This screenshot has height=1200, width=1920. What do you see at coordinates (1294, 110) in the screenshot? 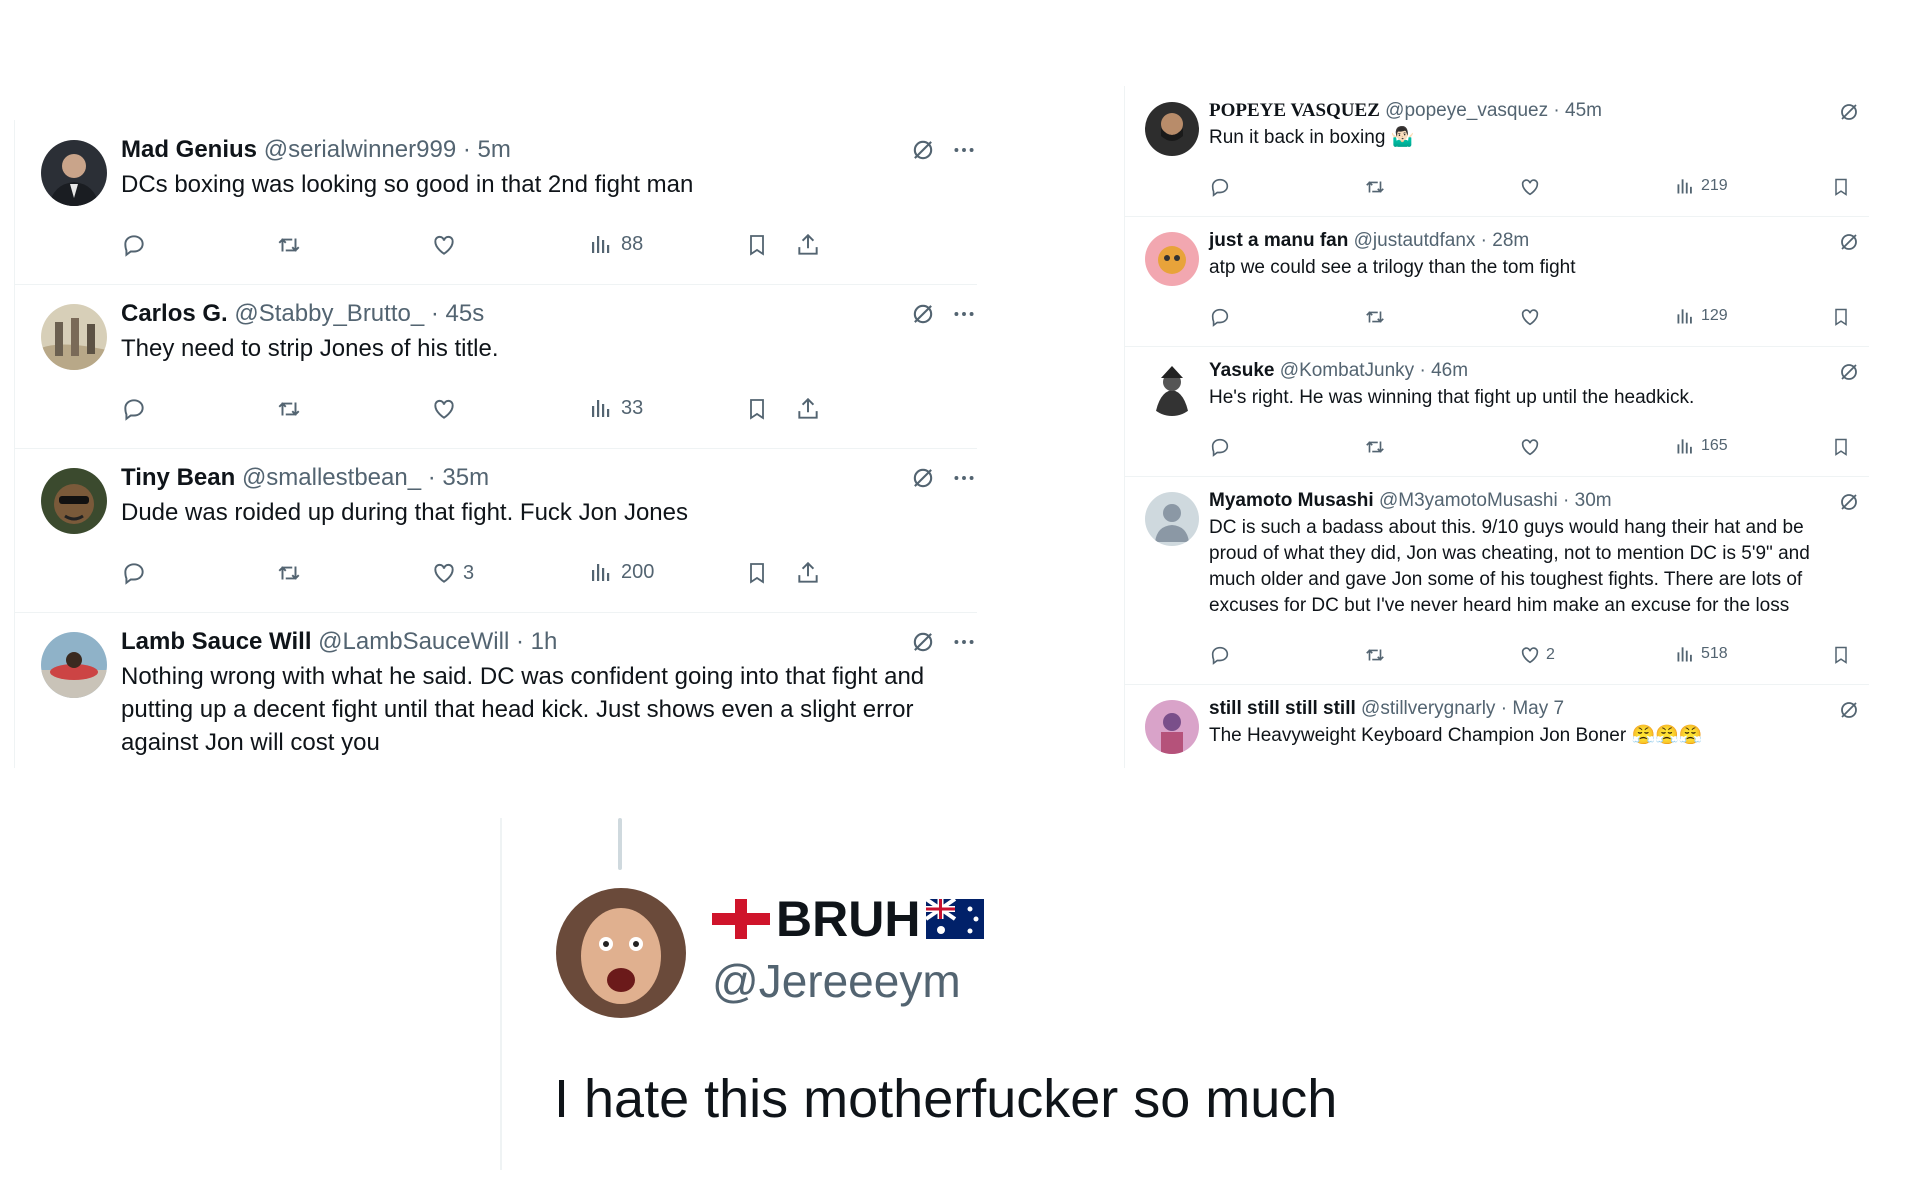
I see `display-name: POPEYE VASQUEZ` at bounding box center [1294, 110].